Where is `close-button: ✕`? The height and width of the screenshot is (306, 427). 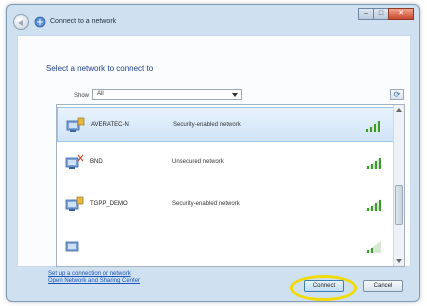 close-button: ✕ is located at coordinates (401, 14).